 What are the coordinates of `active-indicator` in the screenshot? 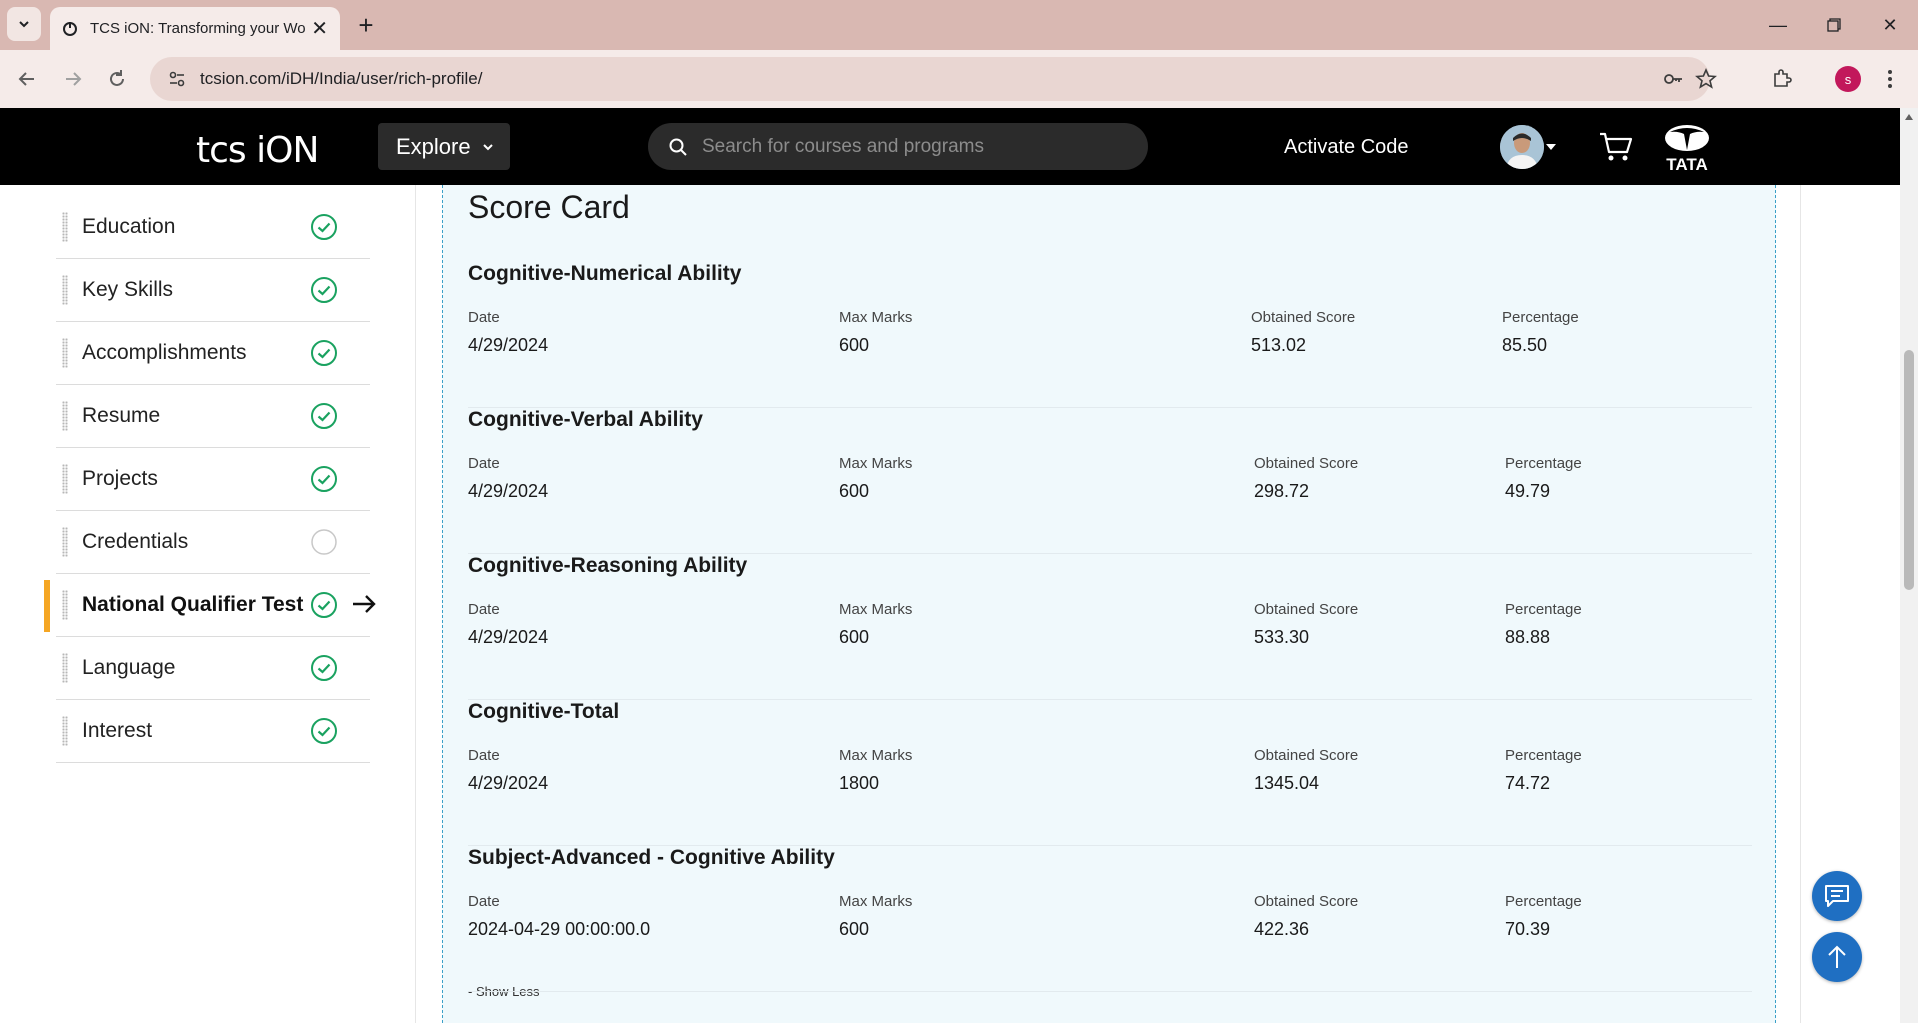 It's located at (47, 606).